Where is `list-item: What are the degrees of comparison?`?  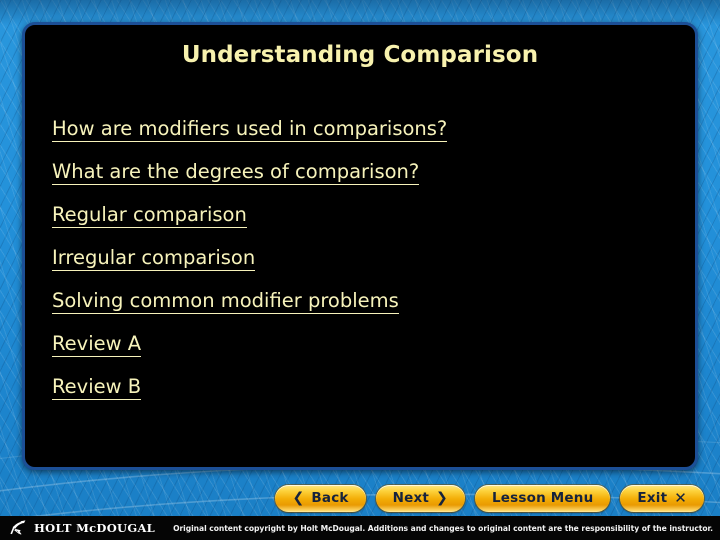
list-item: What are the degrees of comparison? is located at coordinates (363, 173).